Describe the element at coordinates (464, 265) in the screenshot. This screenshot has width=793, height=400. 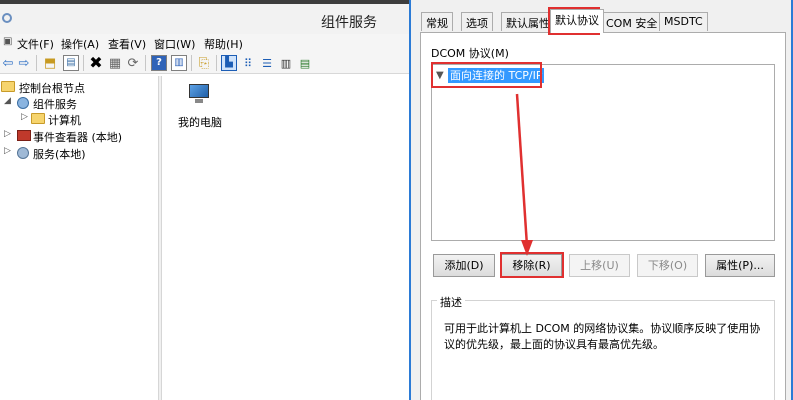
I see `add-button: 添加(D)` at that location.